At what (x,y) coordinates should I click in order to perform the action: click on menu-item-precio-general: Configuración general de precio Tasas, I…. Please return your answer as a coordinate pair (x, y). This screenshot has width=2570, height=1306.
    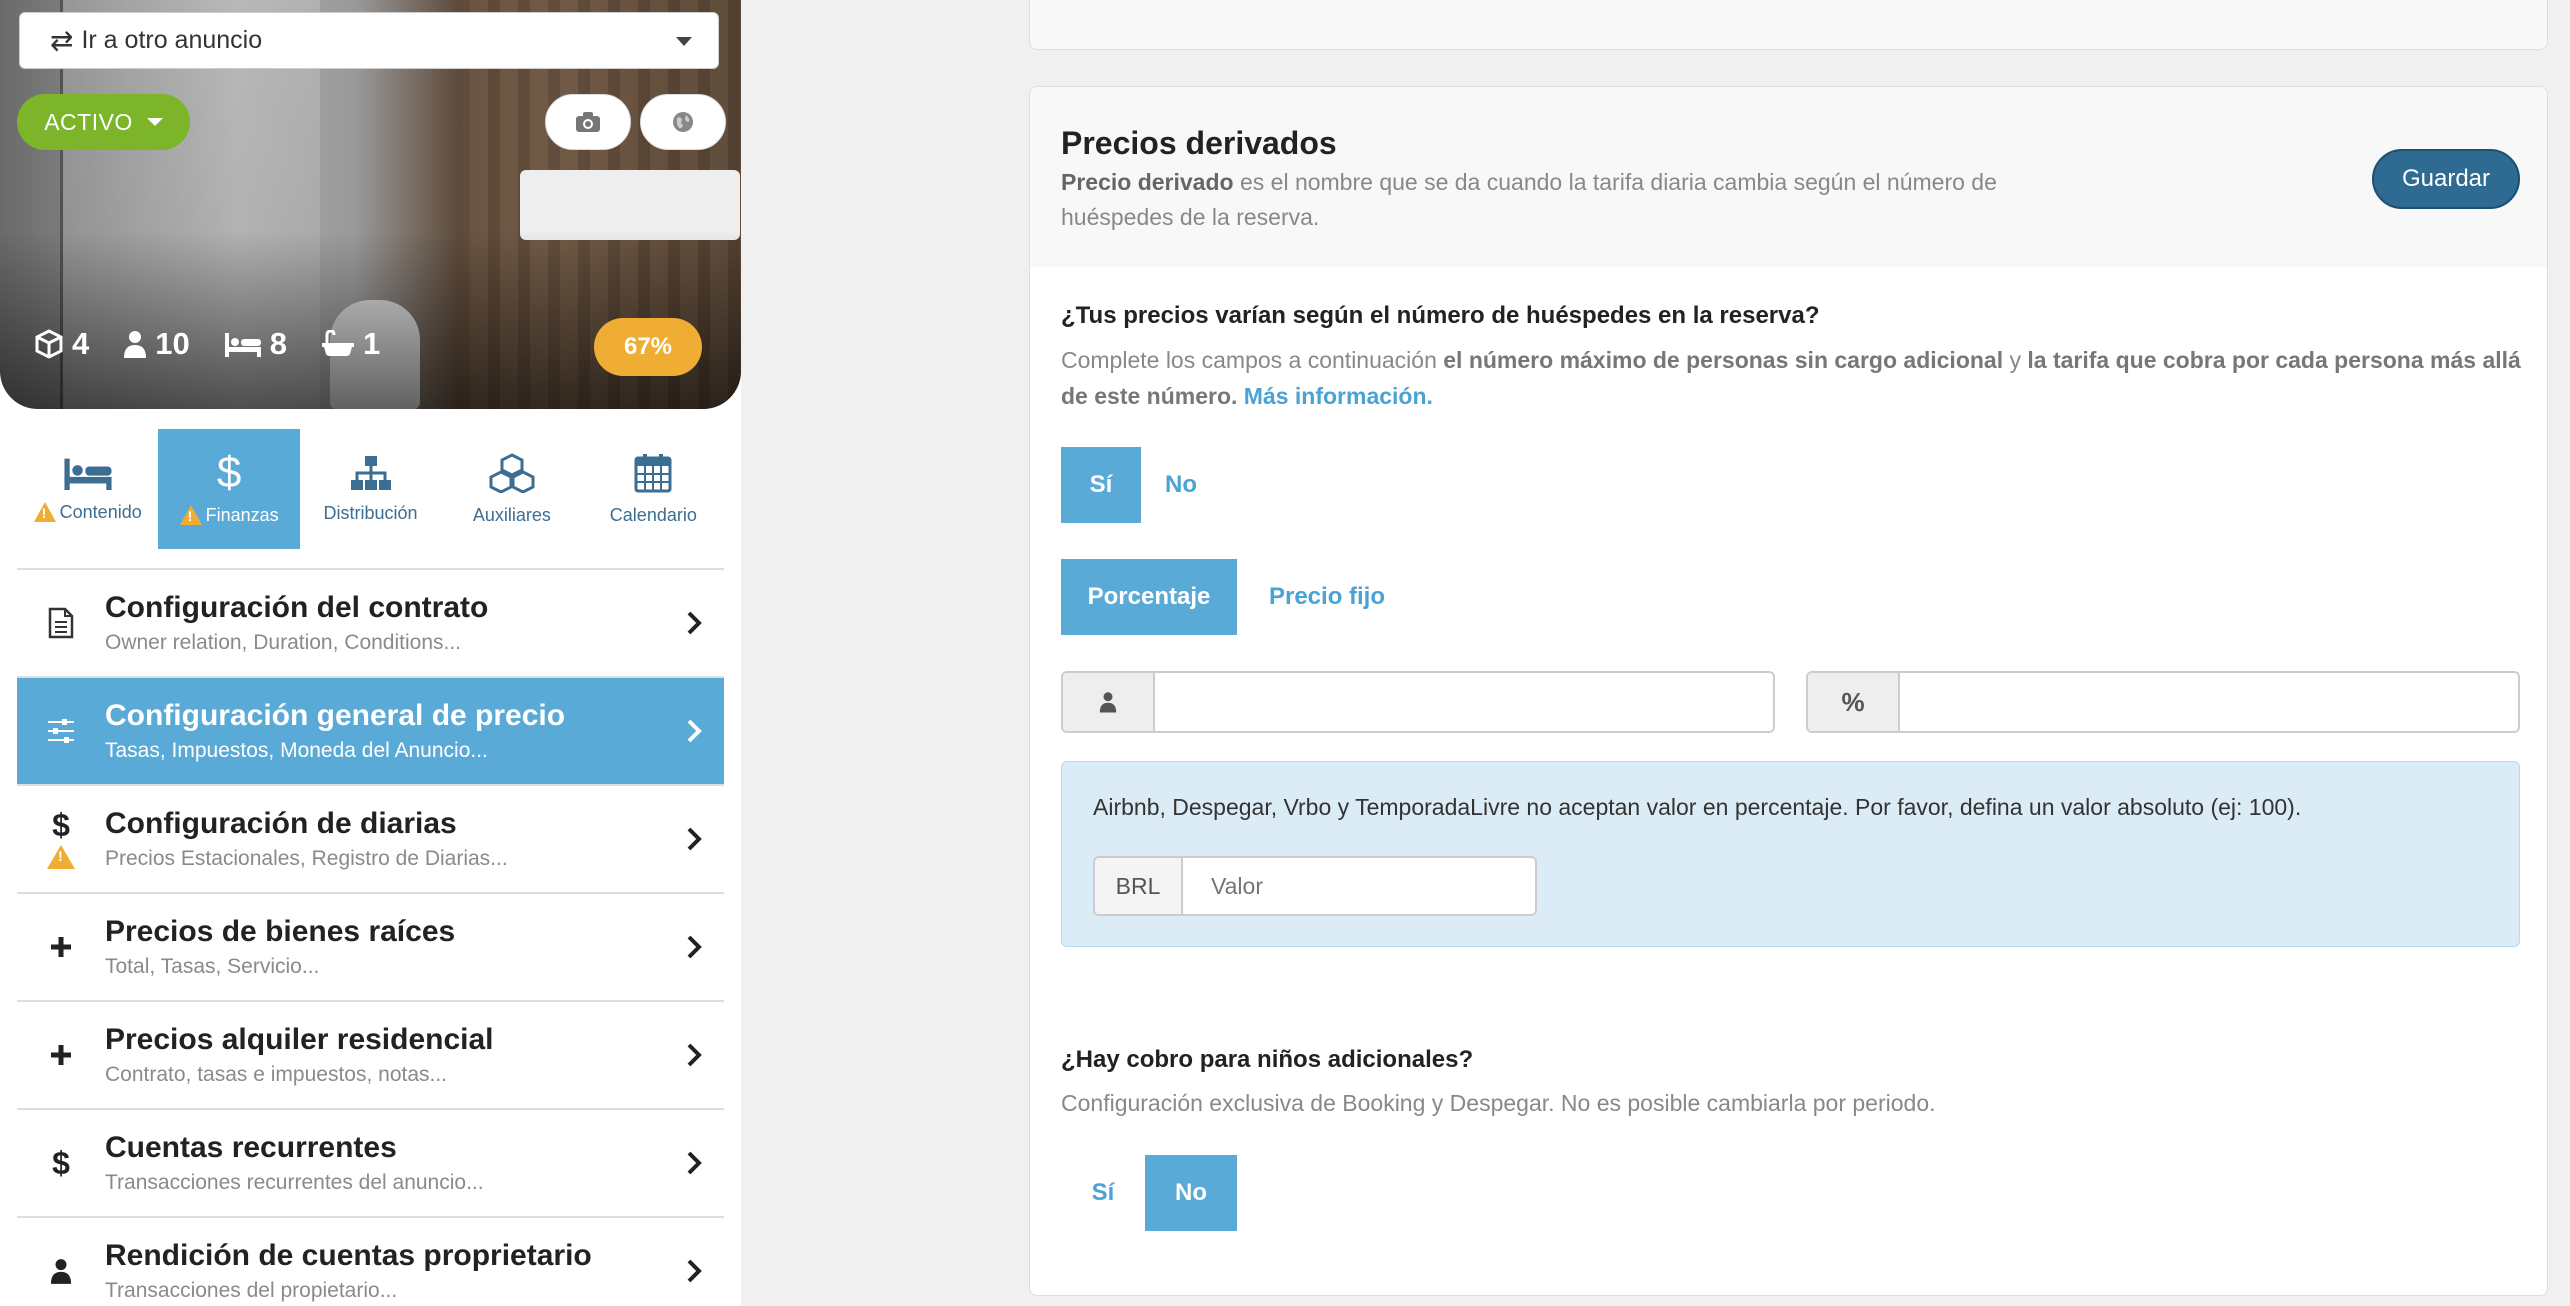
    Looking at the image, I should click on (370, 732).